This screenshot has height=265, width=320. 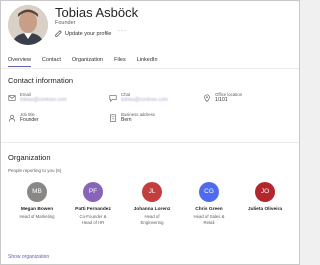 What do you see at coordinates (29, 157) in the screenshot?
I see `organization-section-title: Organization` at bounding box center [29, 157].